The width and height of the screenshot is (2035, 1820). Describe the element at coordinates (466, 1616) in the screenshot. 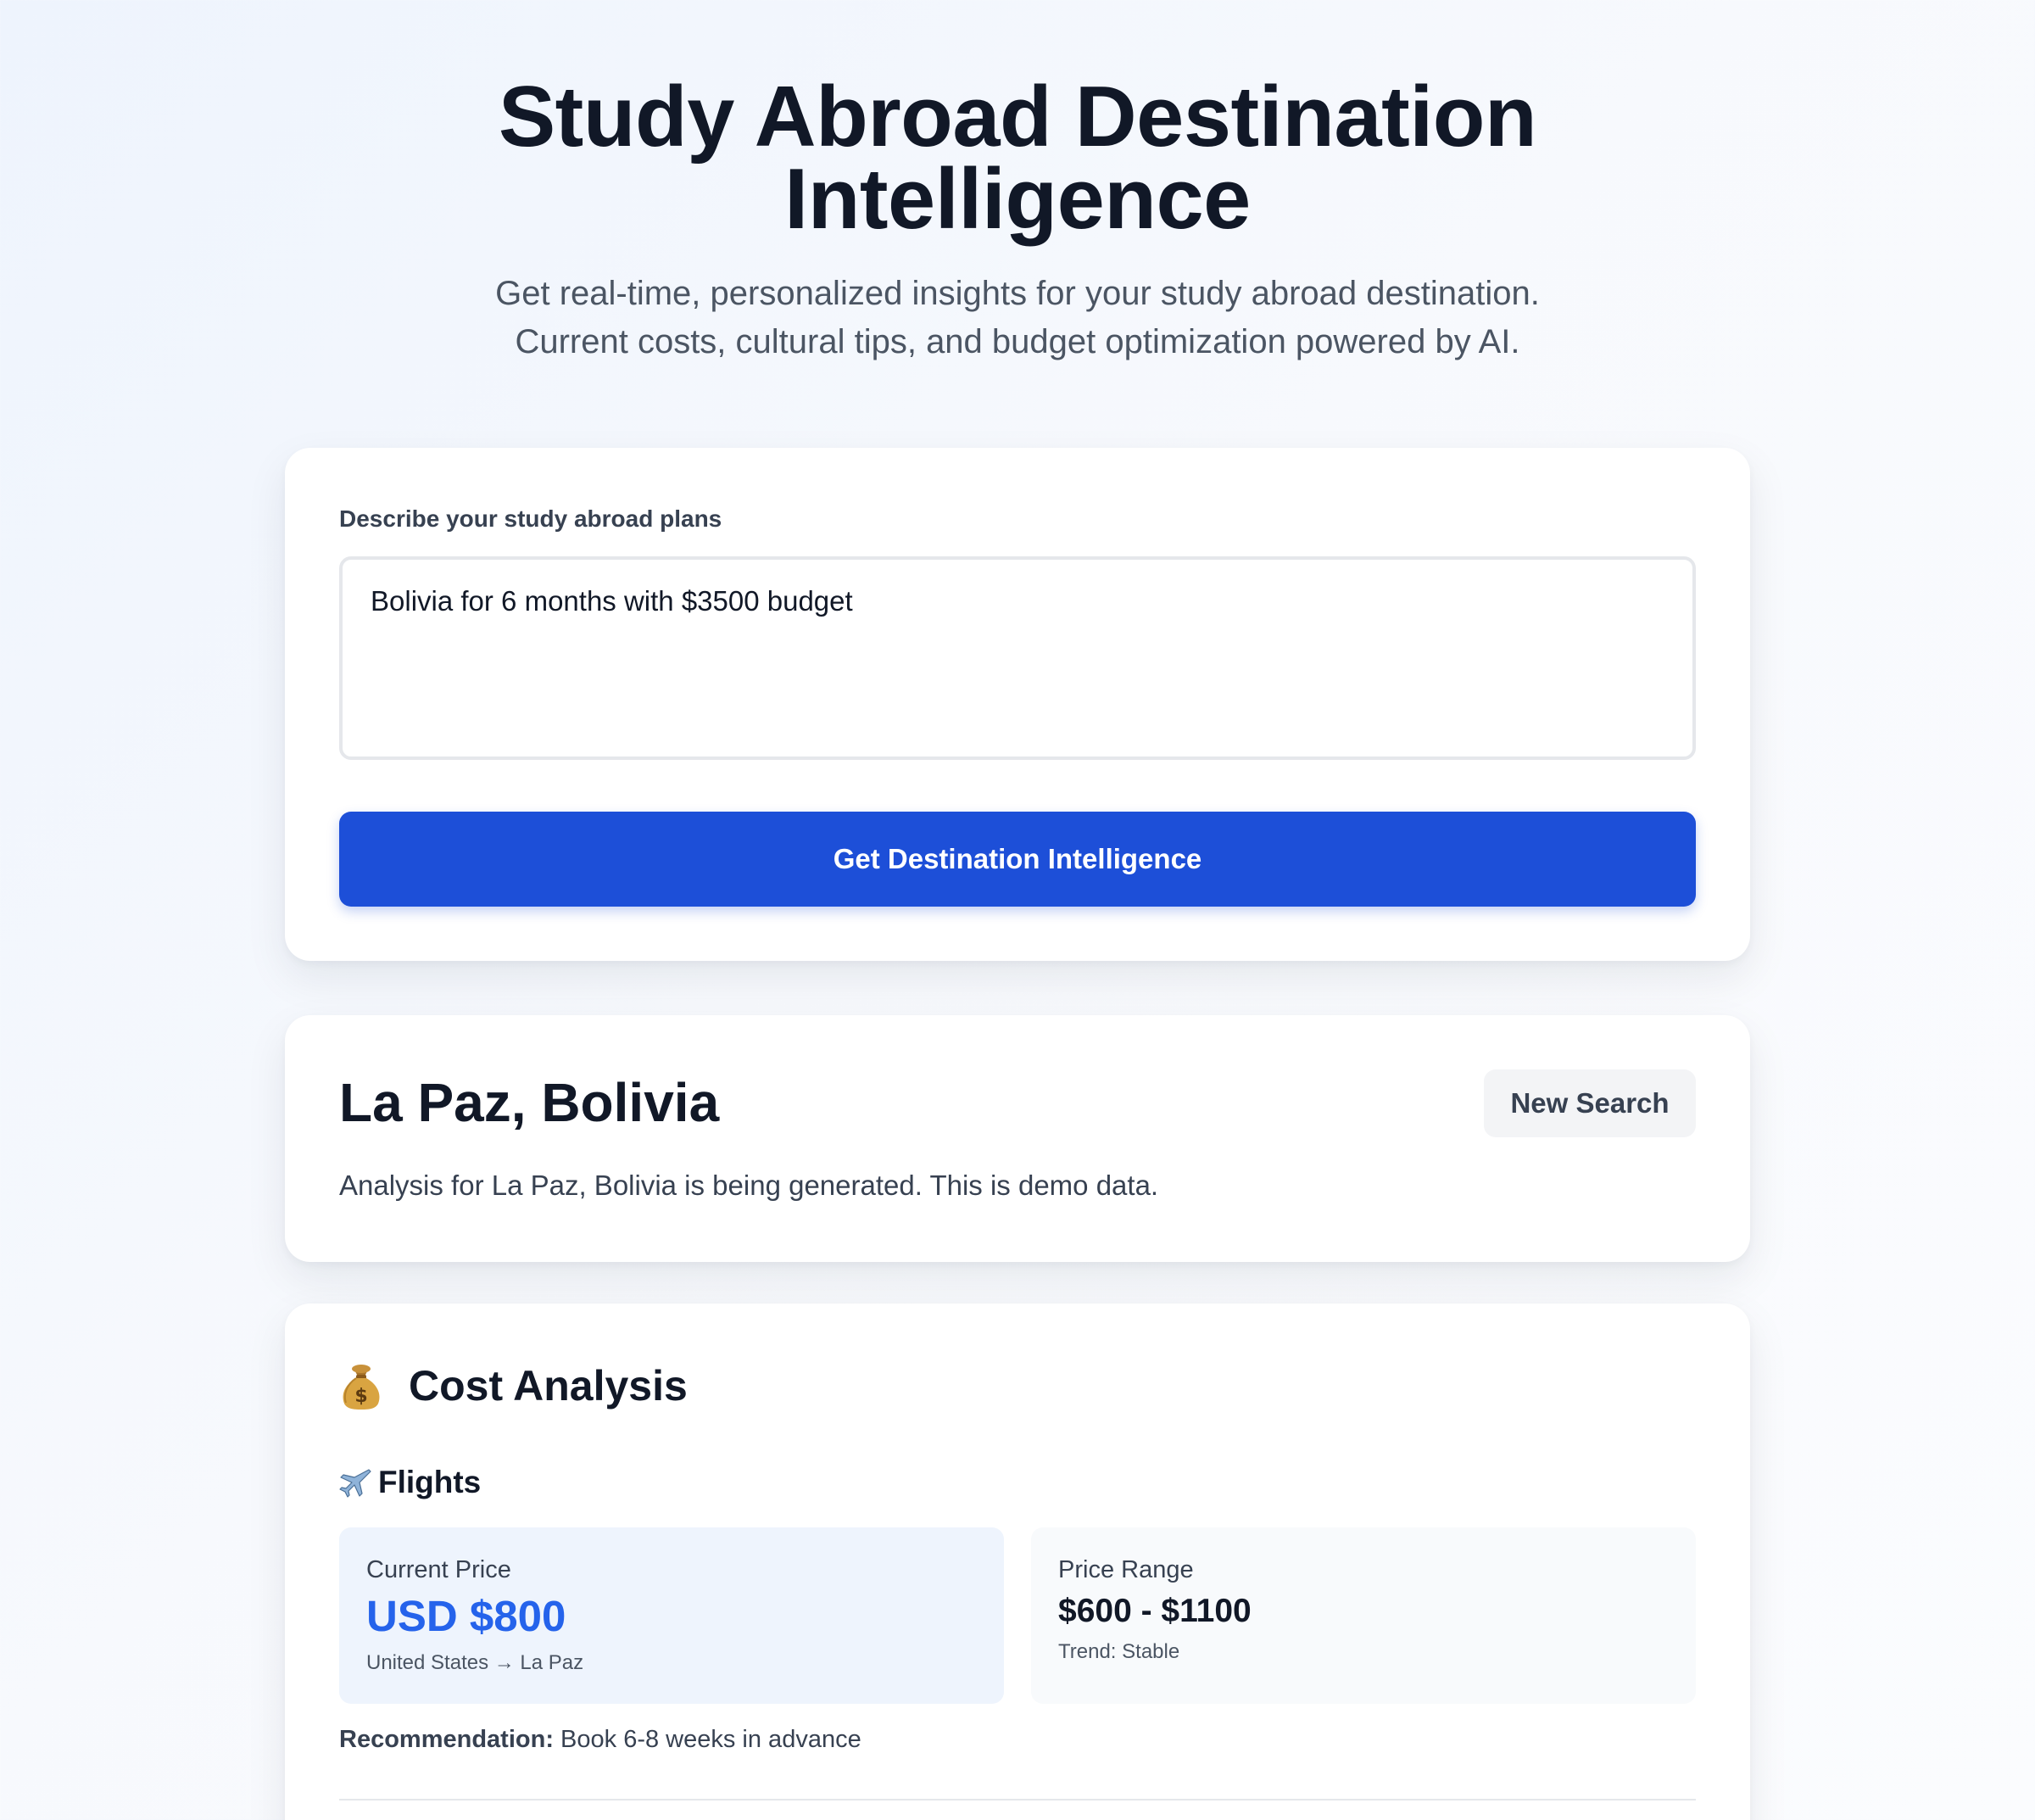

I see `current-price-value: USD $800` at that location.